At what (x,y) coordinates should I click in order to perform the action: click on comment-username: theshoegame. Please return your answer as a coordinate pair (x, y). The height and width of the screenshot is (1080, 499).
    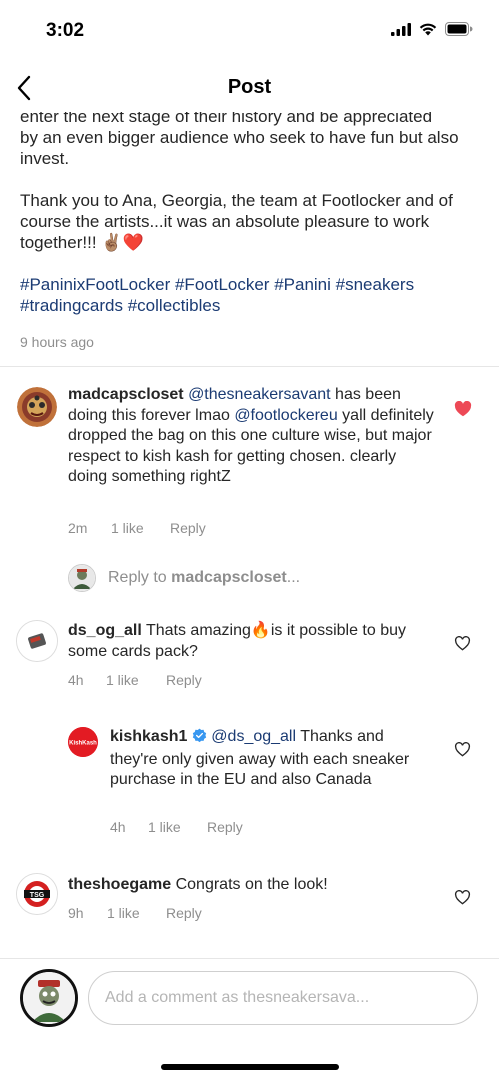
    Looking at the image, I should click on (119, 884).